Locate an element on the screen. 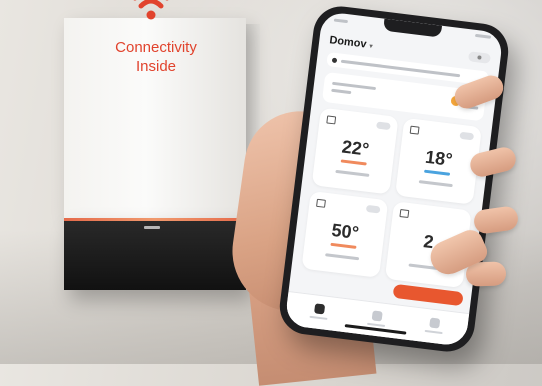  zone-temperature: 18° is located at coordinates (439, 158).